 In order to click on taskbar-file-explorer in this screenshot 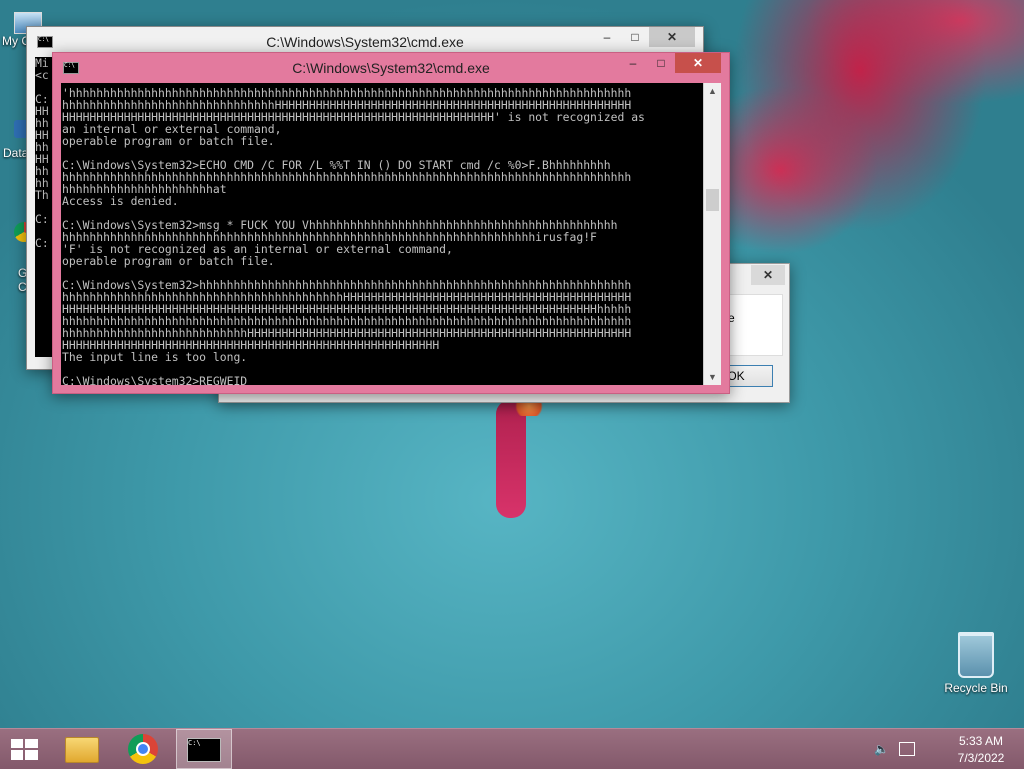, I will do `click(81, 749)`.